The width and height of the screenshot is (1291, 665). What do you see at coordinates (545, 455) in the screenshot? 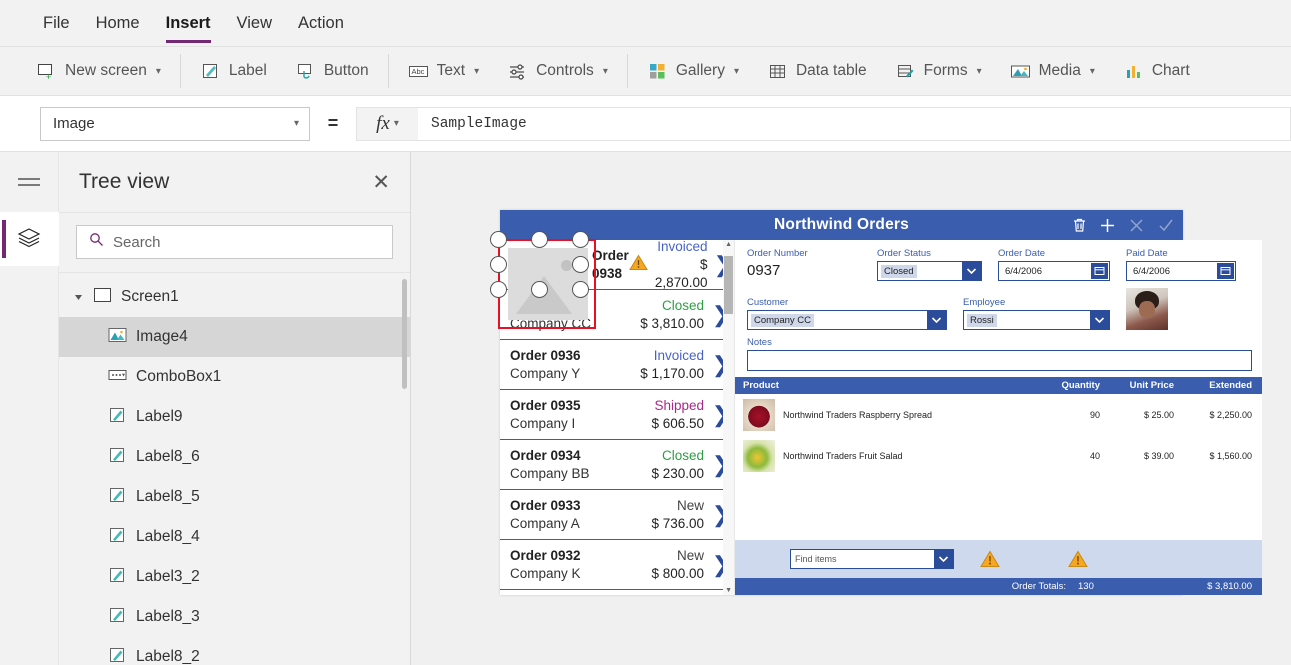
I see `gallery-order-label: Order 0934` at bounding box center [545, 455].